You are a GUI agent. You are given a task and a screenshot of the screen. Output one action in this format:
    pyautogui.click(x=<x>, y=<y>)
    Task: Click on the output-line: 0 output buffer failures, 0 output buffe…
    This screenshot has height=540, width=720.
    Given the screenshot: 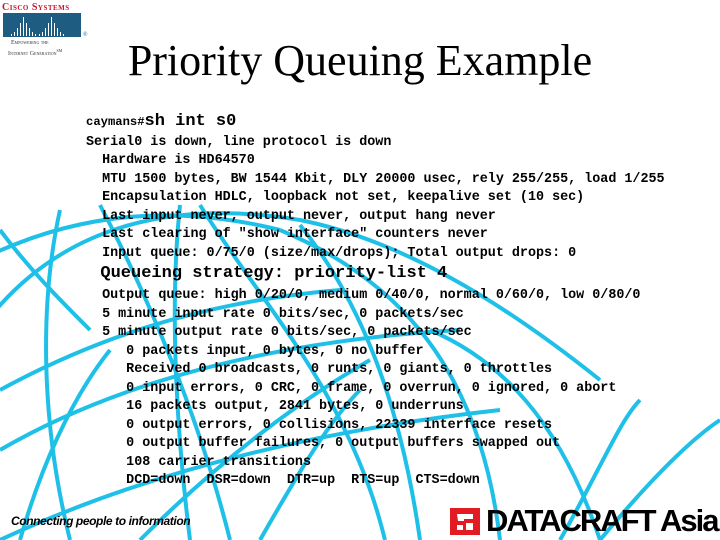 What is the action you would take?
    pyautogui.click(x=323, y=443)
    